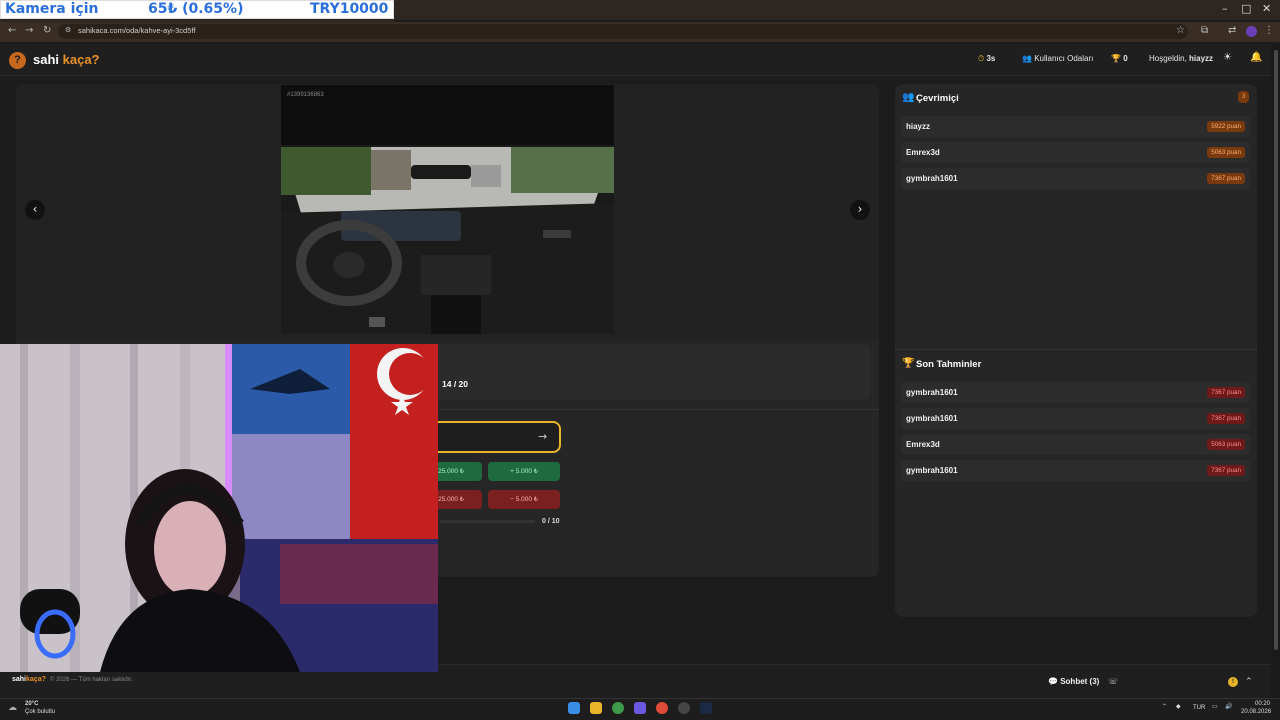 The image size is (1280, 720). I want to click on chat-label: Sohbet (3), so click(1080, 681).